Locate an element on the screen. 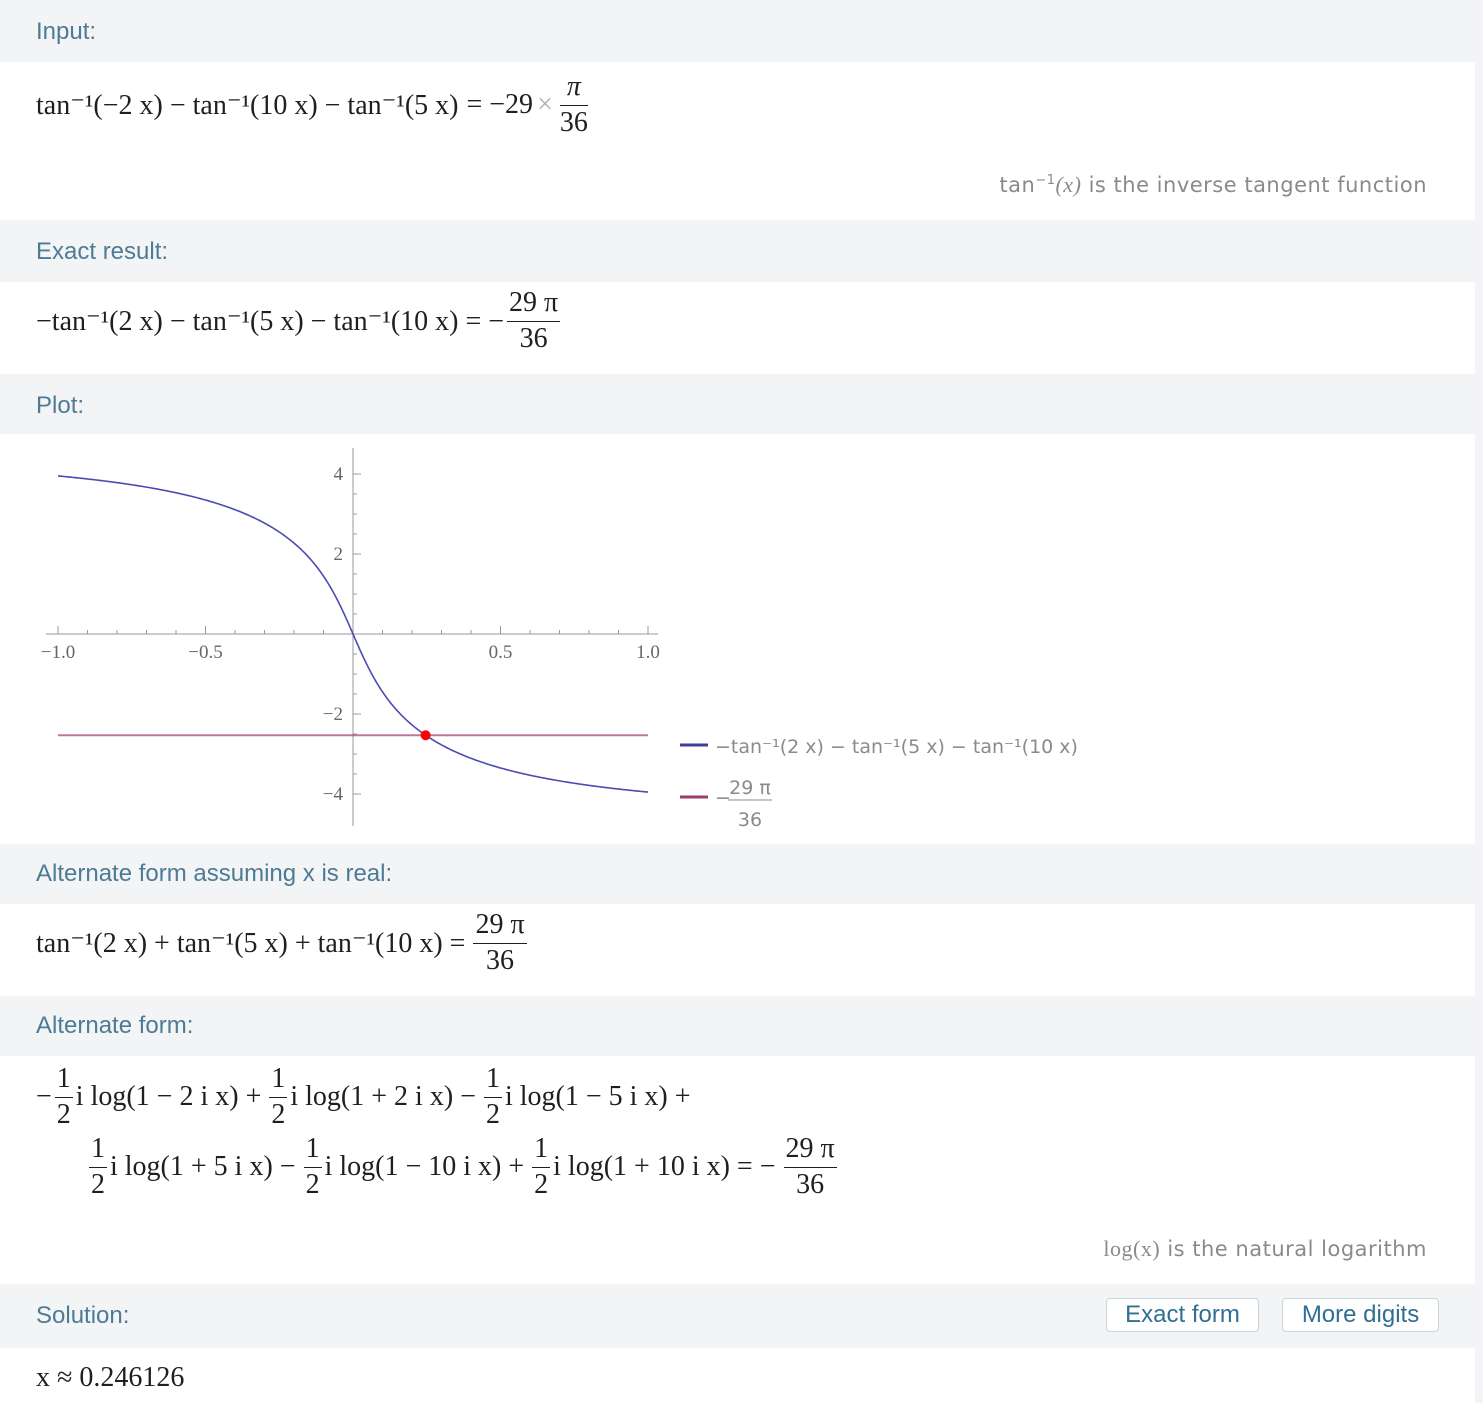 The width and height of the screenshot is (1483, 1403). alt-pod-title: Alternate form: is located at coordinates (737, 1026).